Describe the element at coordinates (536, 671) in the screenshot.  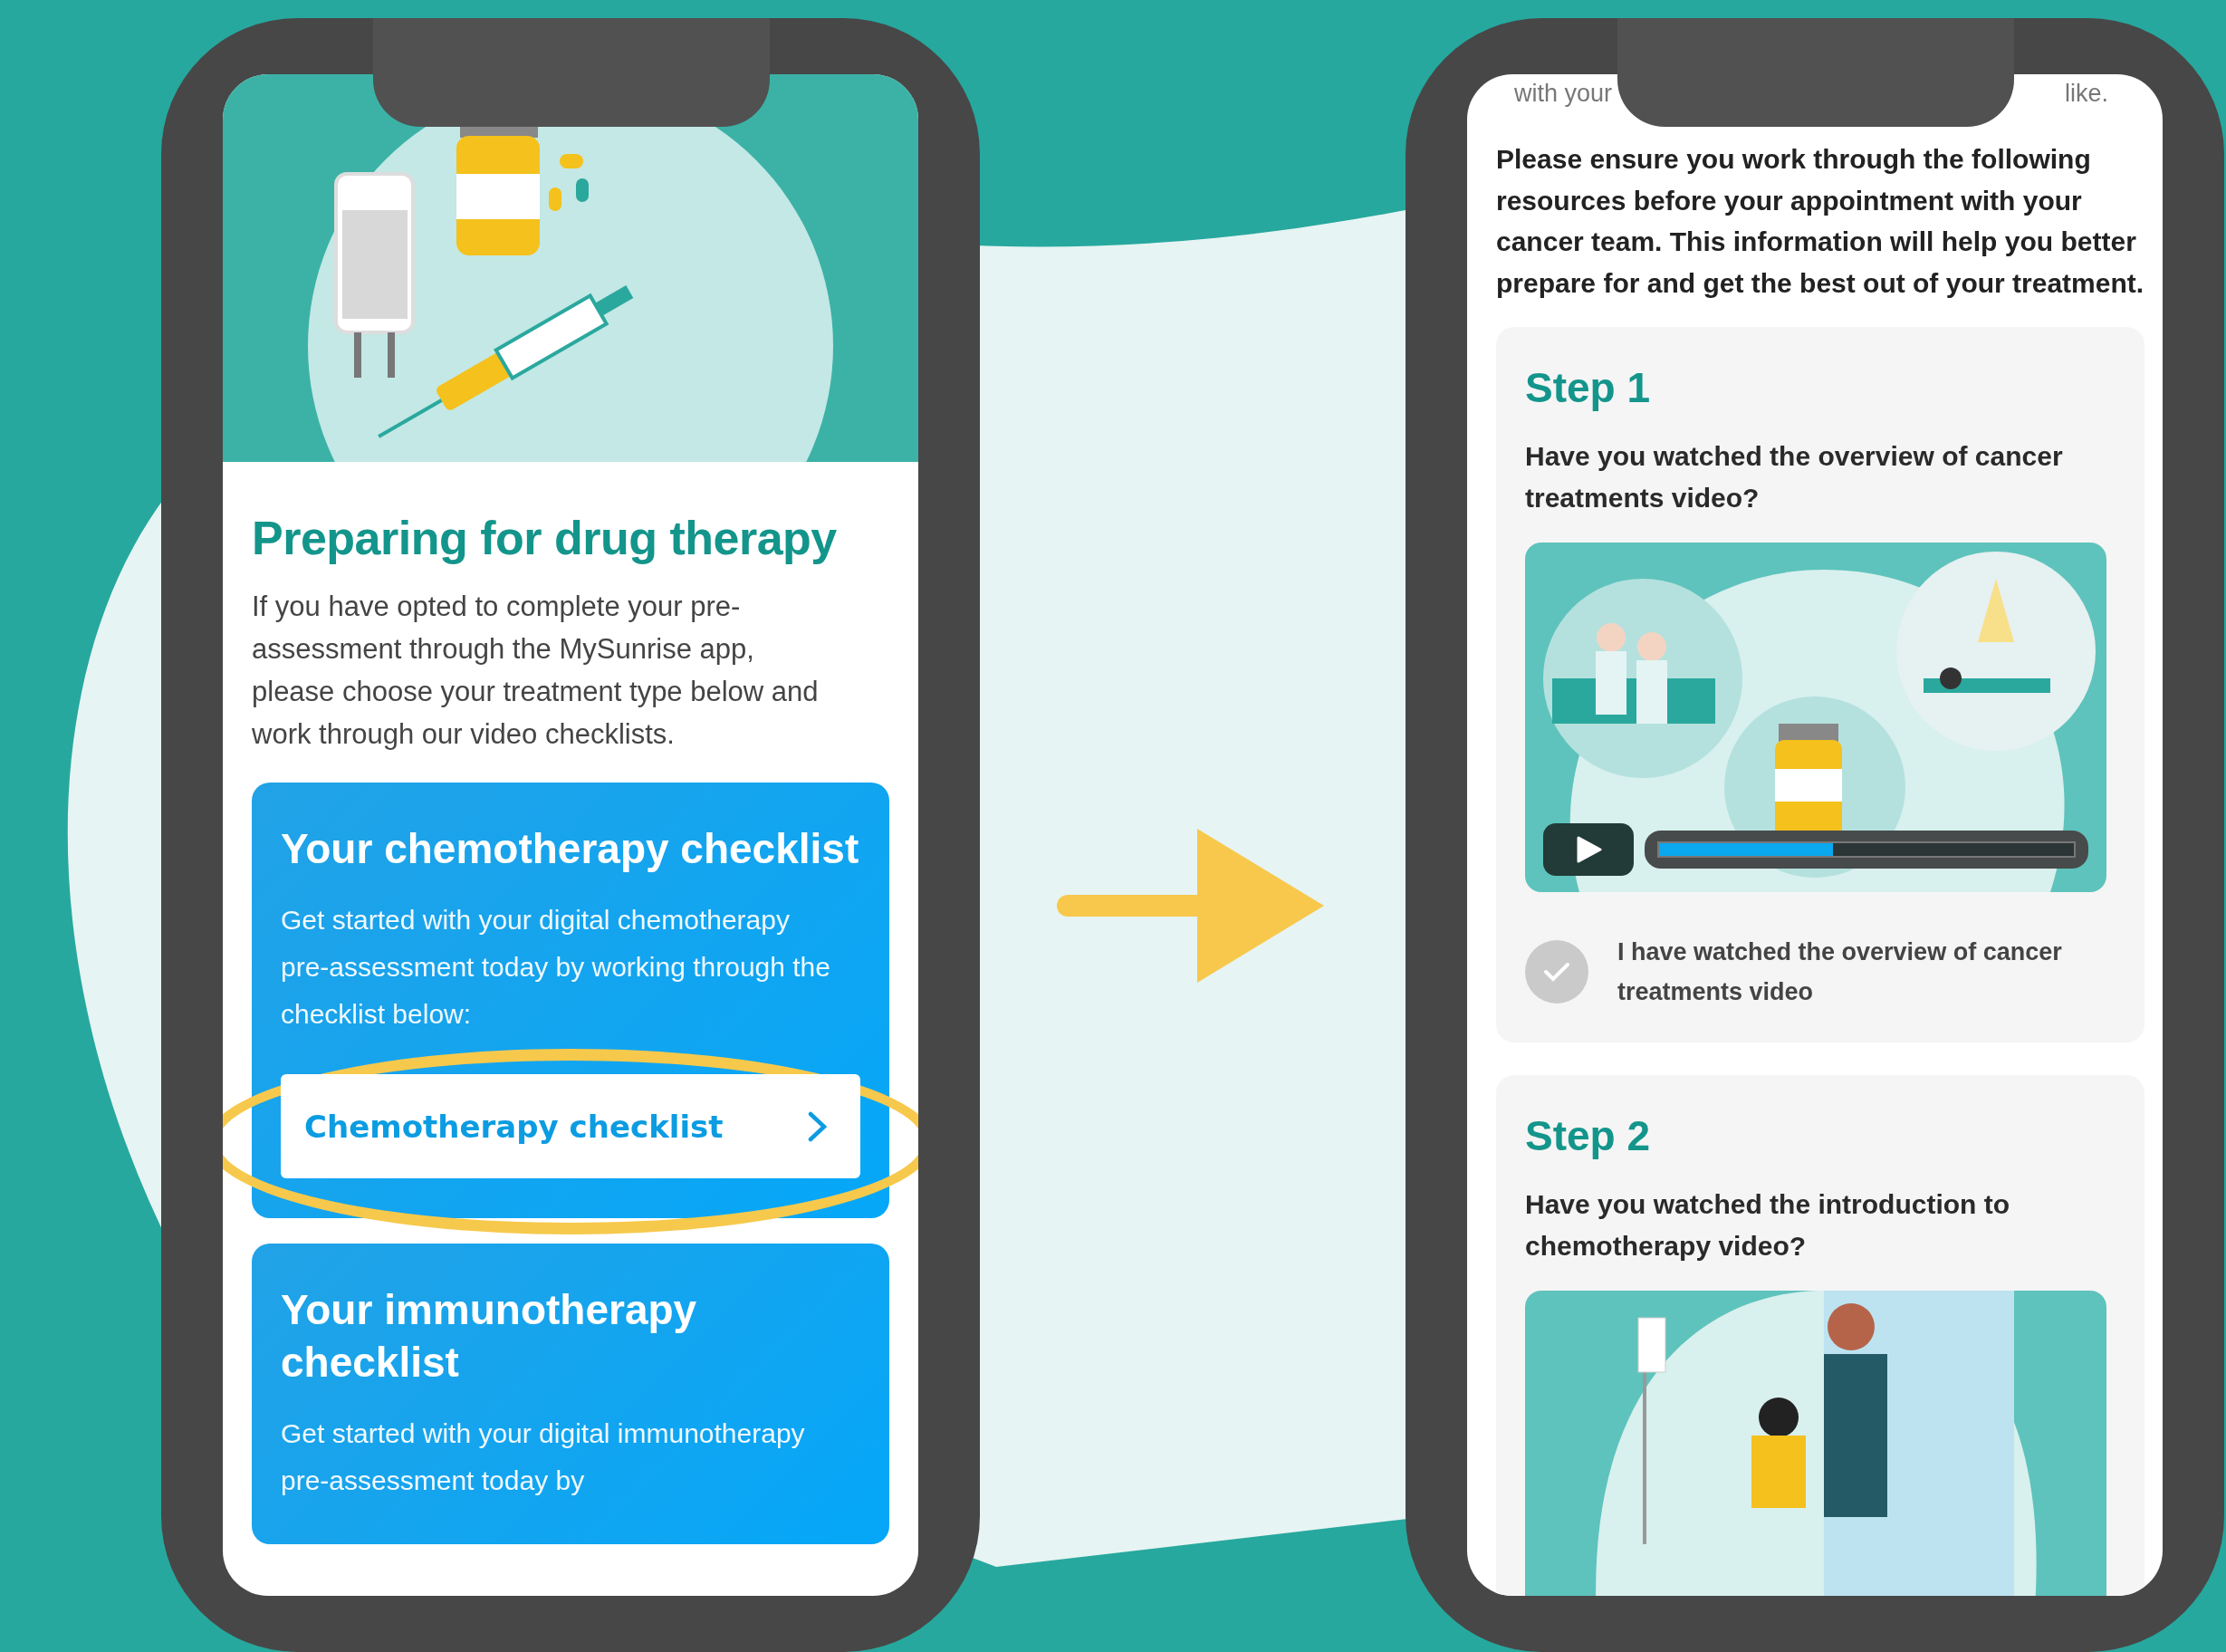
I see `intro-paragraph: If you have opted to complete your pre-assessment through the MySunrise app, please choose your treatment type below and work through our video checklists.` at that location.